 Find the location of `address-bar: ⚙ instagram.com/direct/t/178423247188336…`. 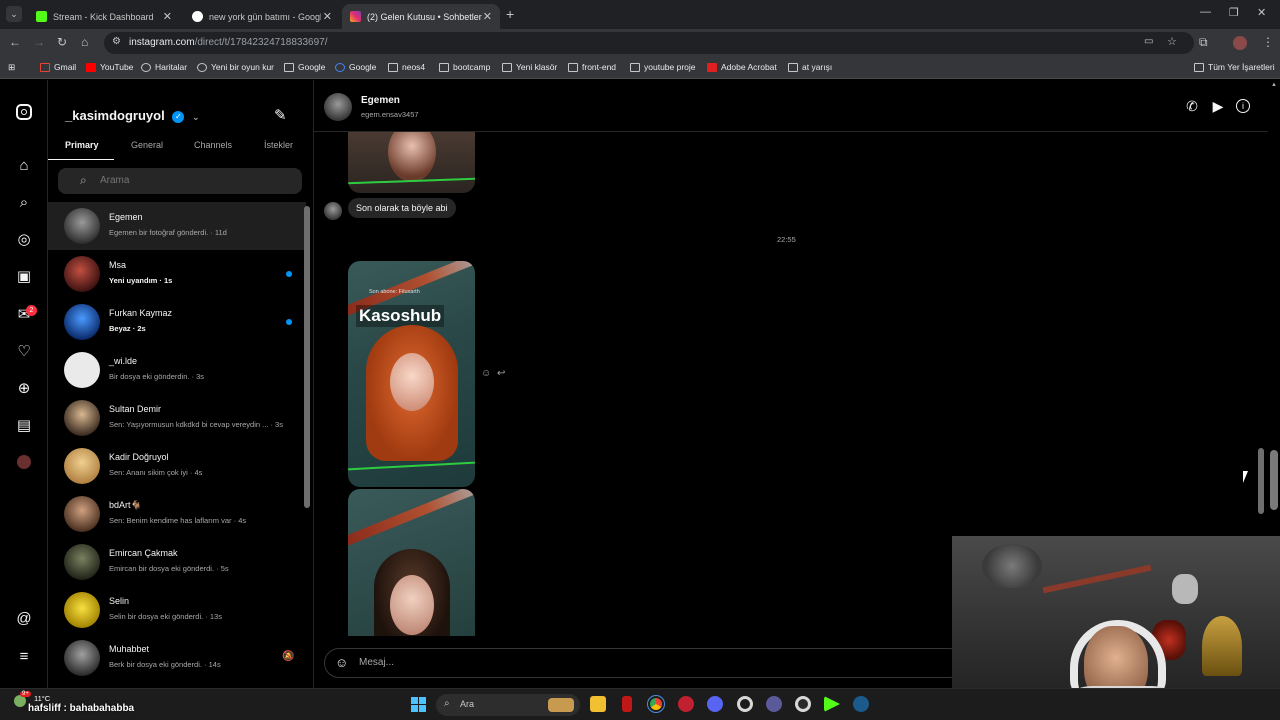

address-bar: ⚙ instagram.com/direct/t/178423247188336… is located at coordinates (649, 43).